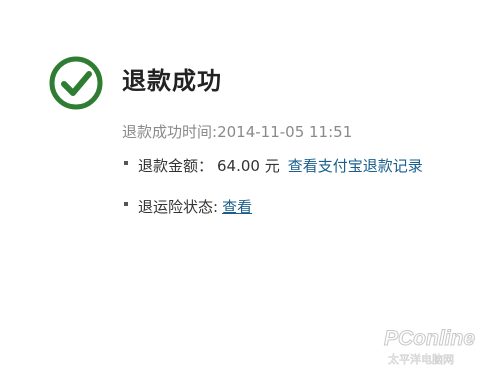 This screenshot has width=500, height=375. What do you see at coordinates (178, 207) in the screenshot?
I see `return-insurance-label: 退运险状态:` at bounding box center [178, 207].